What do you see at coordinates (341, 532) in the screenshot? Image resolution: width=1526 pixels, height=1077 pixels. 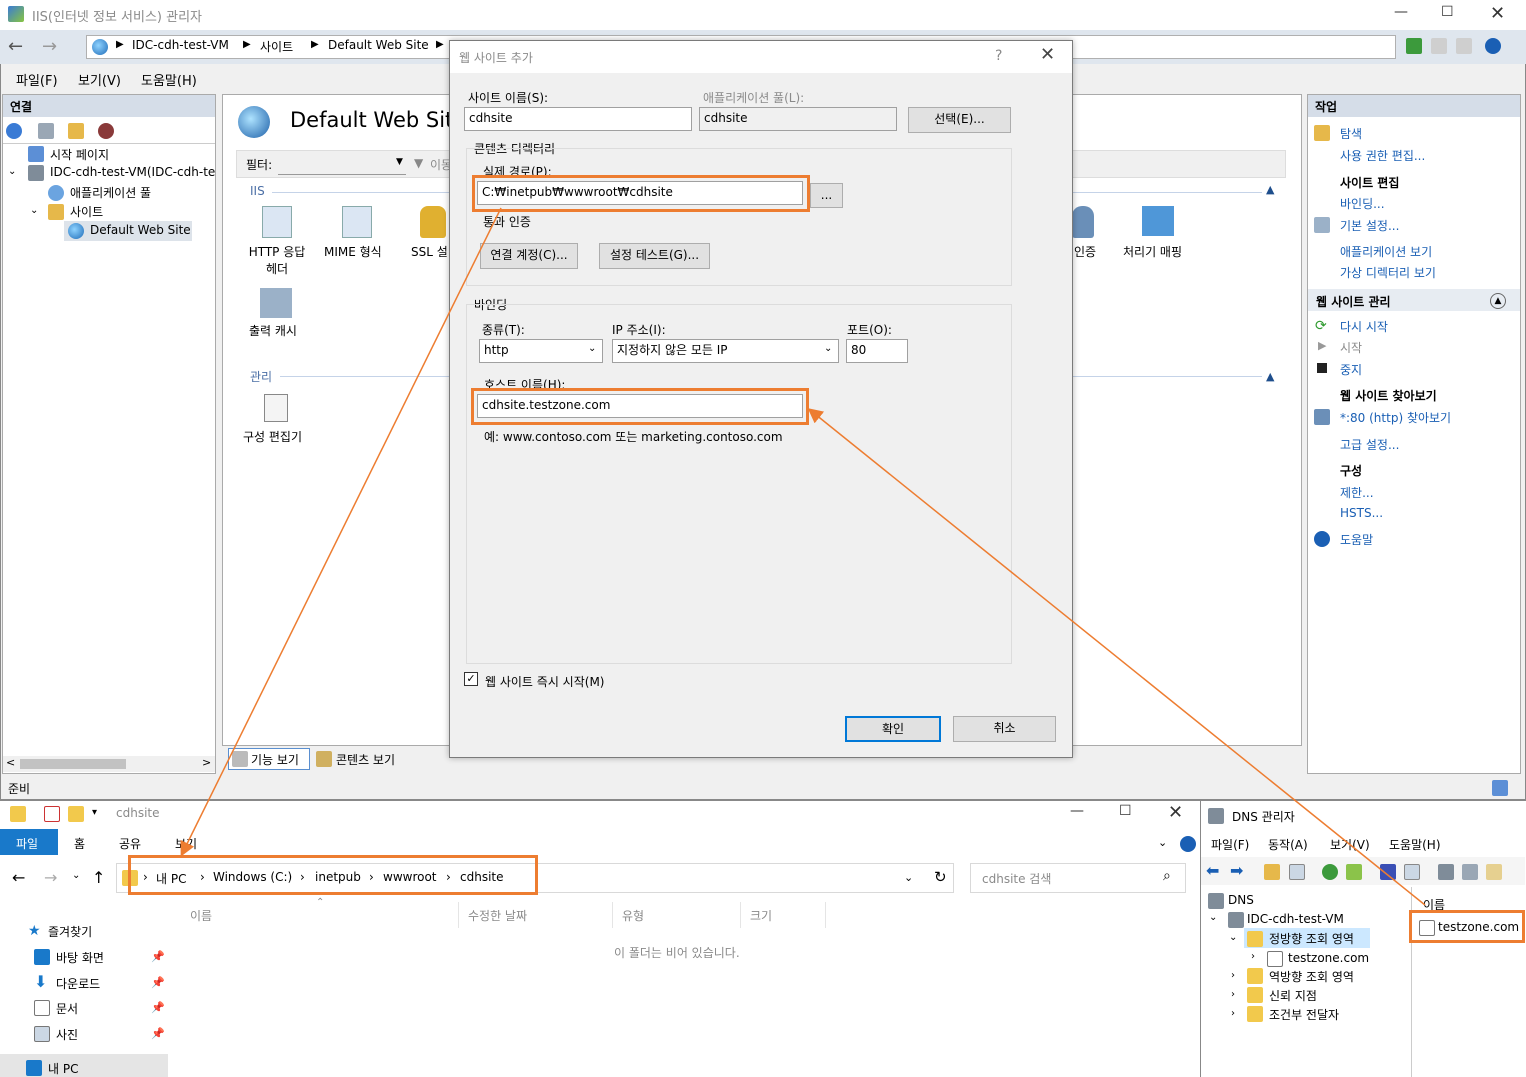 I see `arrow-path-to-explorer` at bounding box center [341, 532].